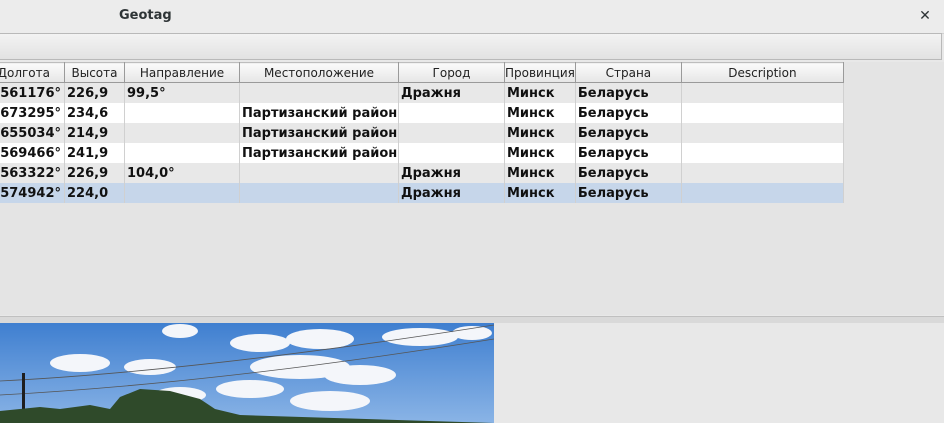  What do you see at coordinates (925, 16) in the screenshot?
I see `close-icon: ✕` at bounding box center [925, 16].